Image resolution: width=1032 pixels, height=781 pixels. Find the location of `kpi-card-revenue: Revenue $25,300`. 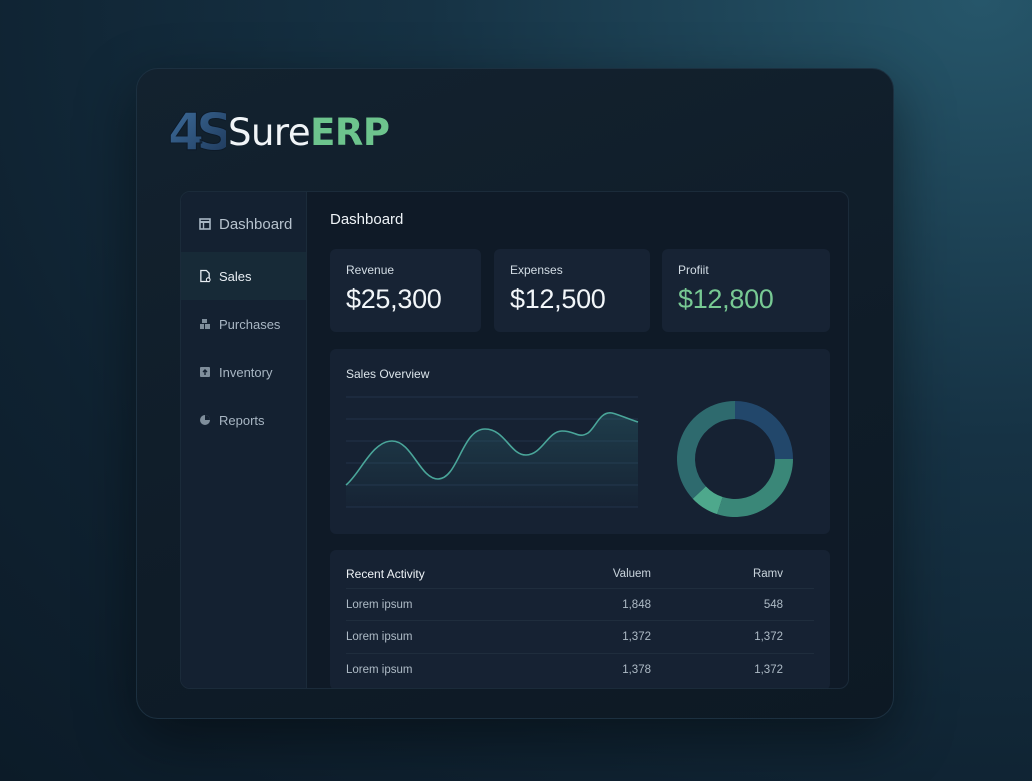

kpi-card-revenue: Revenue $25,300 is located at coordinates (405, 290).